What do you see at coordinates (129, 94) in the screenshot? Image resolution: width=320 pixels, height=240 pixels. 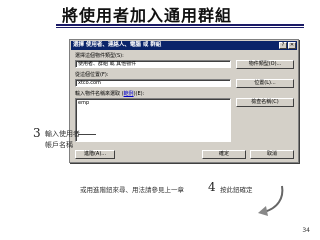 I see `examples-link: 範例` at bounding box center [129, 94].